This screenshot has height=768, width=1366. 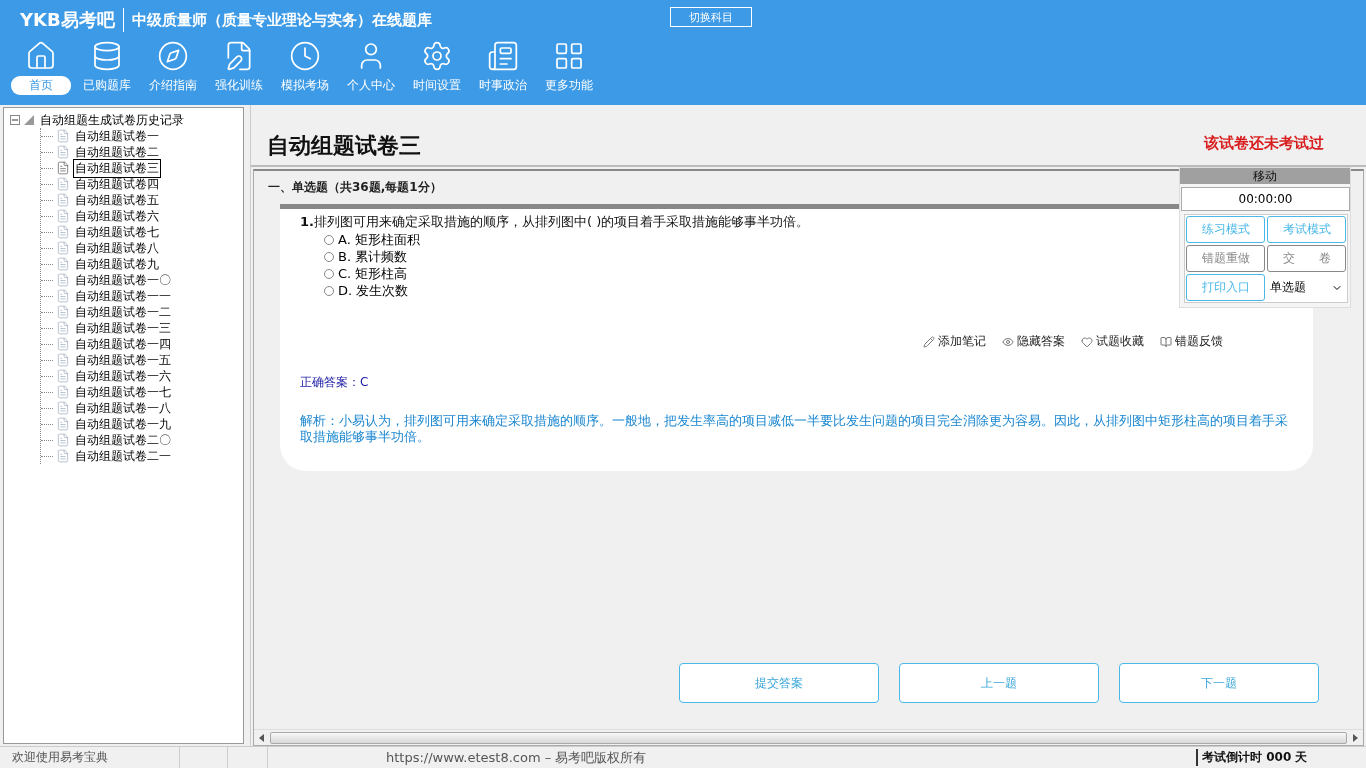 What do you see at coordinates (1033, 341) in the screenshot?
I see `action-link: 隐藏答案` at bounding box center [1033, 341].